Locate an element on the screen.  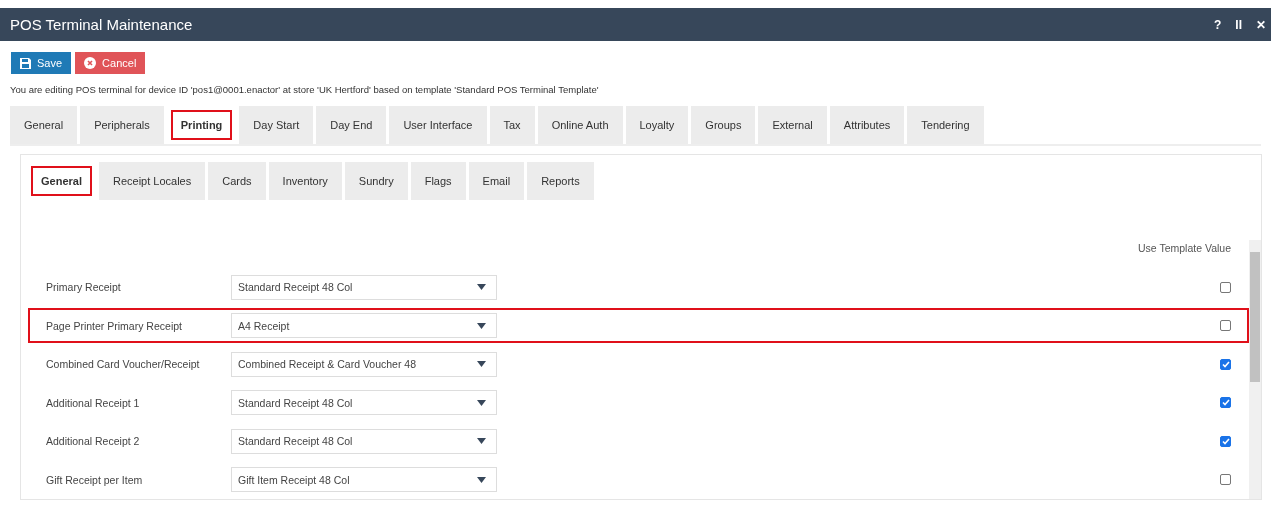
close-circle-icon is located at coordinates (90, 63).